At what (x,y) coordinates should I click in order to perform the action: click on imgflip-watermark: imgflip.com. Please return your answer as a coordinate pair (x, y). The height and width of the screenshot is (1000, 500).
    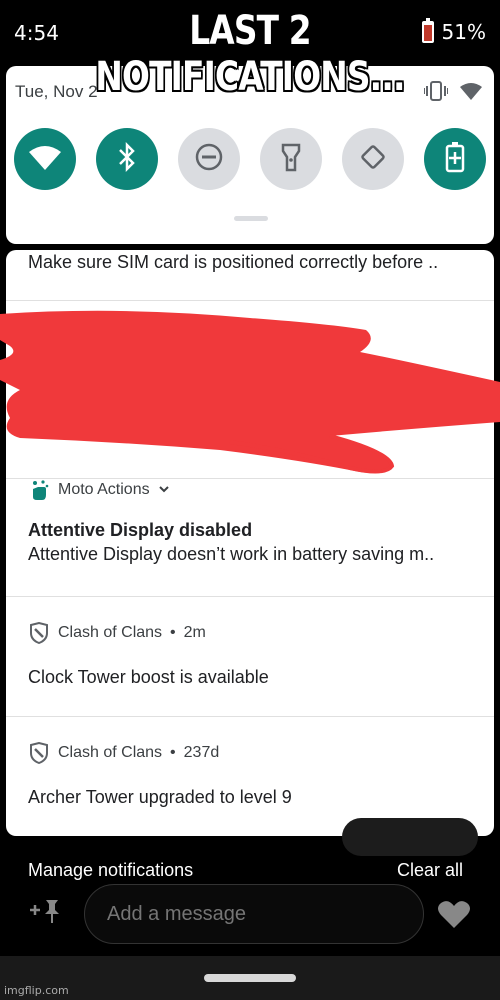
    Looking at the image, I should click on (36, 990).